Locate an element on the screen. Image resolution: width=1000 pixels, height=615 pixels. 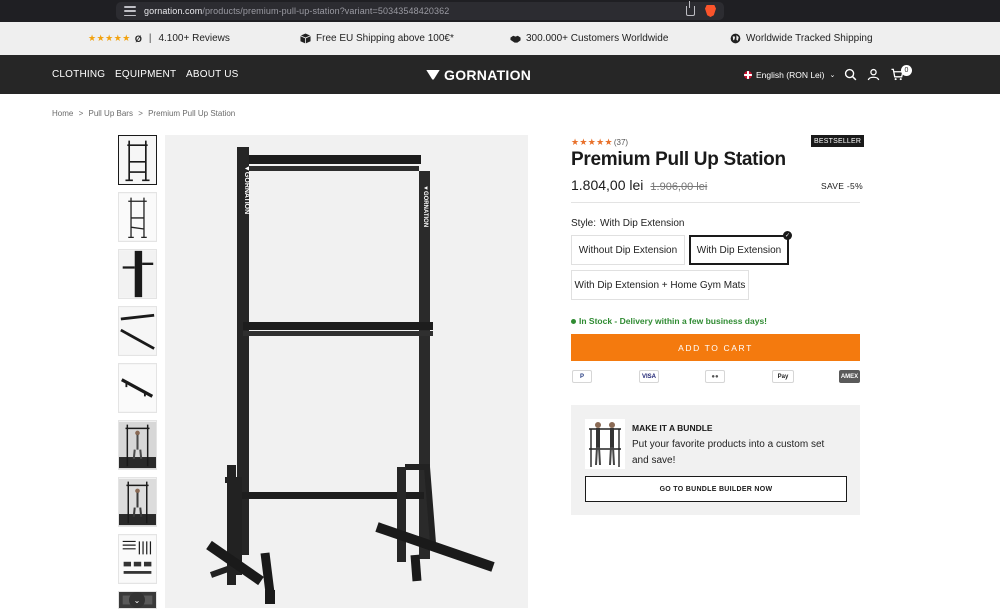
tracked-text: Worldwide Tracked Shipping is located at coordinates (809, 38).